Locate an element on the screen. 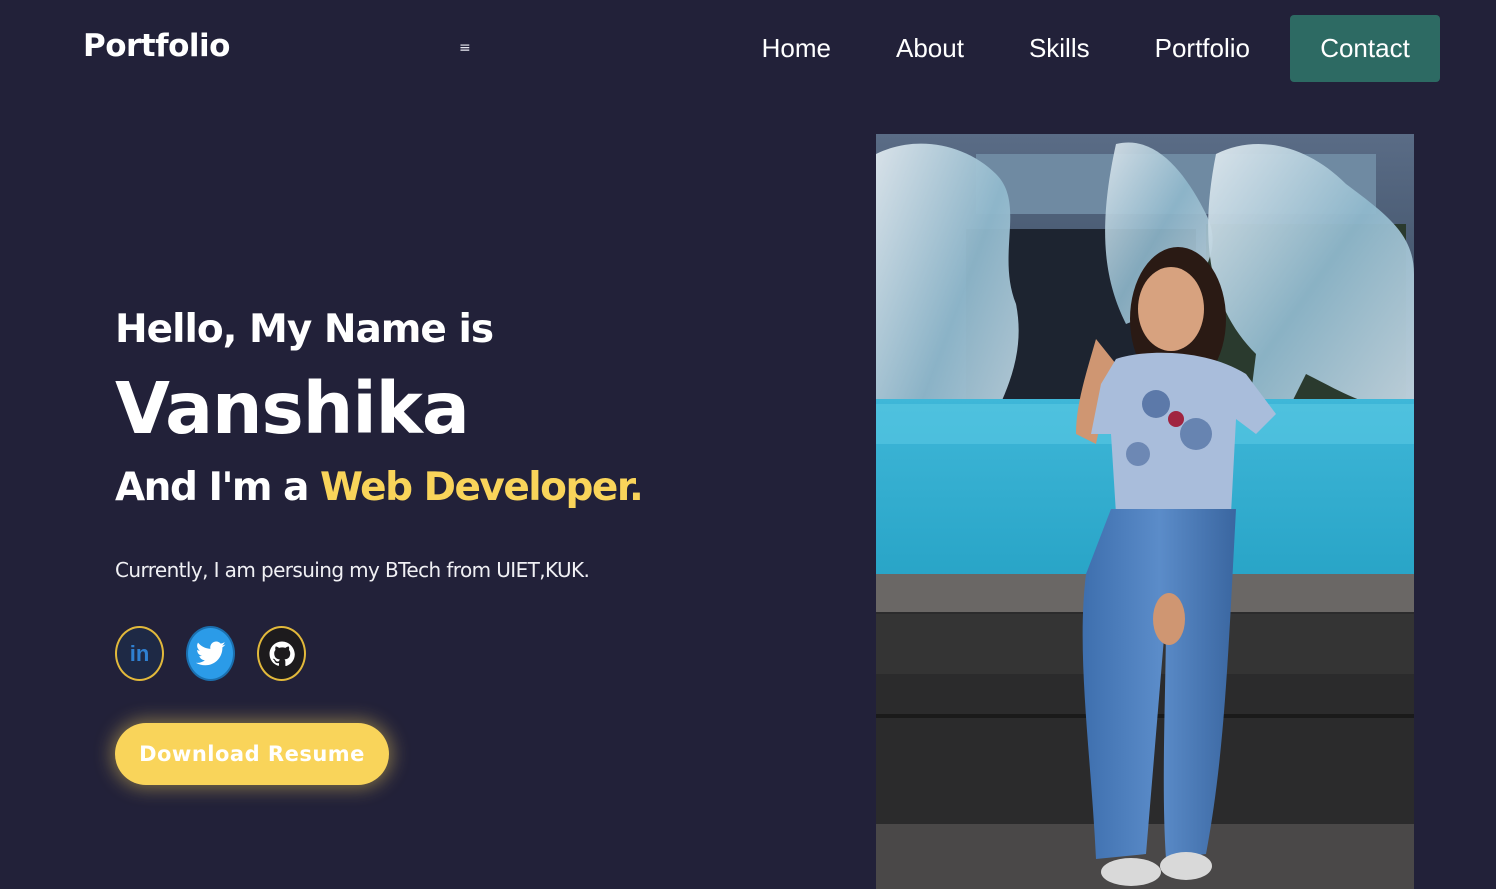 The width and height of the screenshot is (1496, 889). nav-contact-button: Contact is located at coordinates (1365, 48).